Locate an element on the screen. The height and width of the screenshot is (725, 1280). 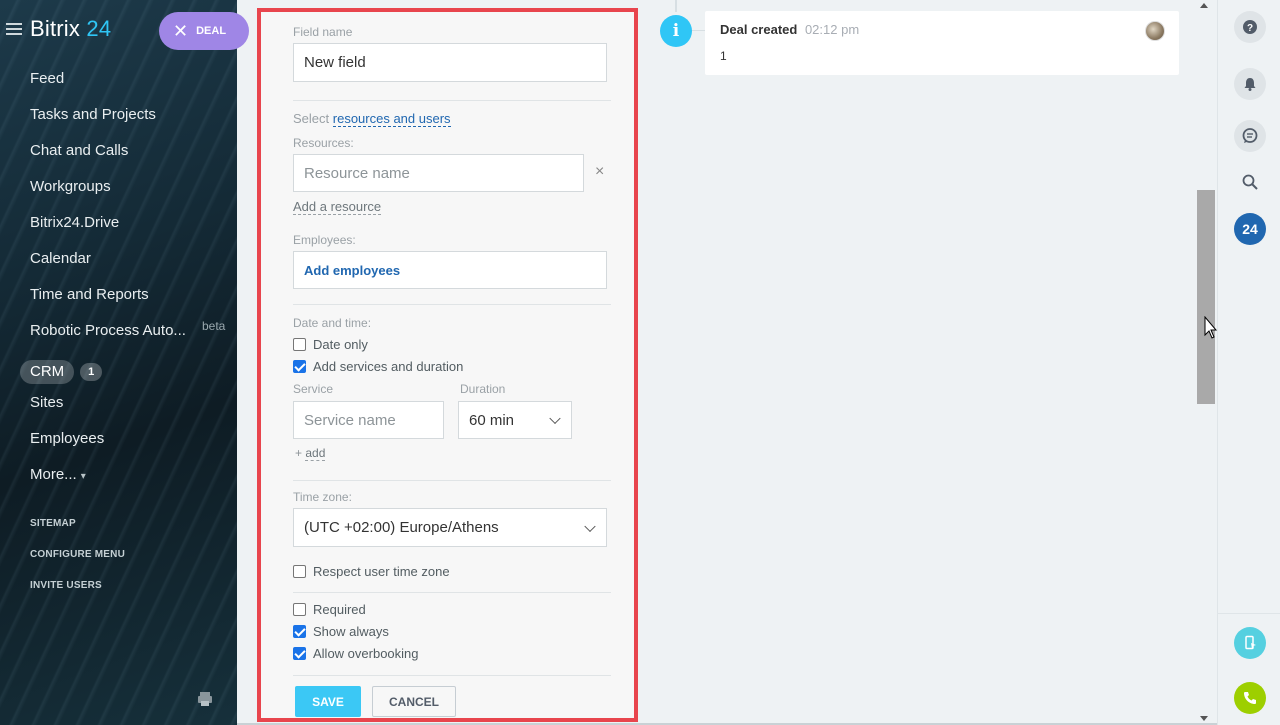
service-name-input: Service name is located at coordinates (368, 420).